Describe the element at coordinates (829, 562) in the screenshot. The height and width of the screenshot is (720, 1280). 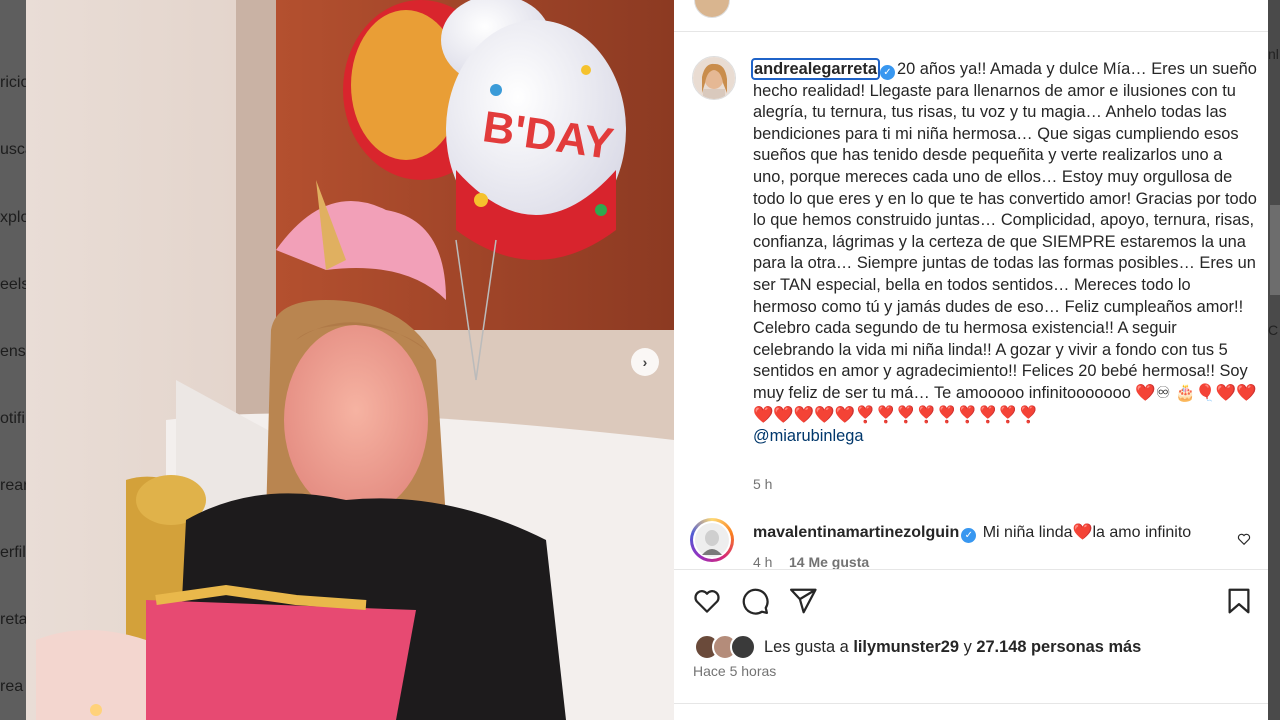
I see `comment-likes: 14 Me gusta` at that location.